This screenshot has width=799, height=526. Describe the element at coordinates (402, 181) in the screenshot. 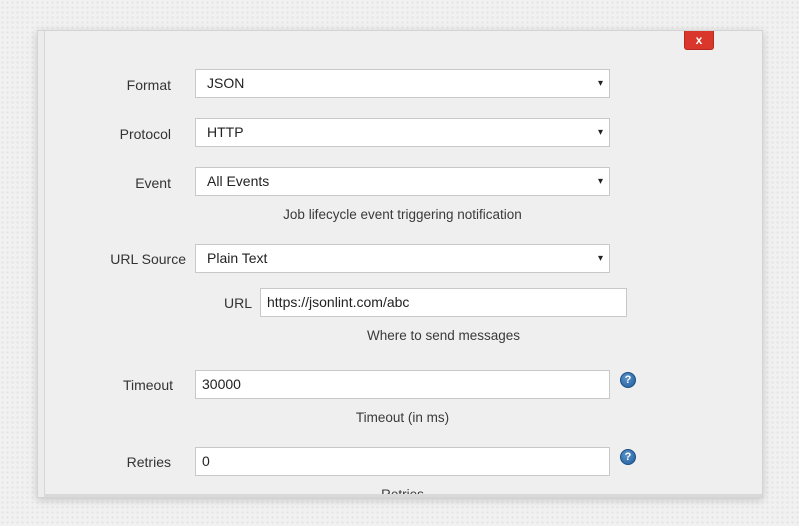

I see `event-select: All Events ▾` at that location.